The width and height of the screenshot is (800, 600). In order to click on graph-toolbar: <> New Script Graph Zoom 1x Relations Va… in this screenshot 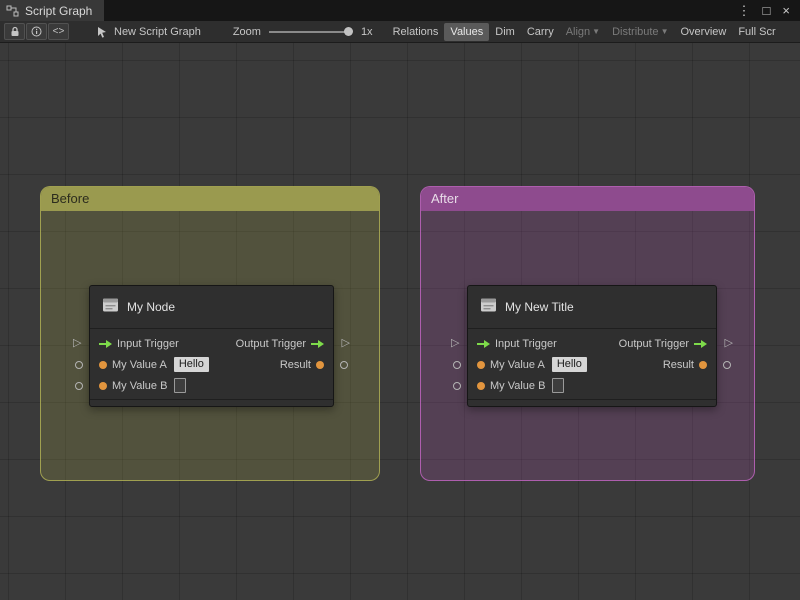, I will do `click(400, 32)`.